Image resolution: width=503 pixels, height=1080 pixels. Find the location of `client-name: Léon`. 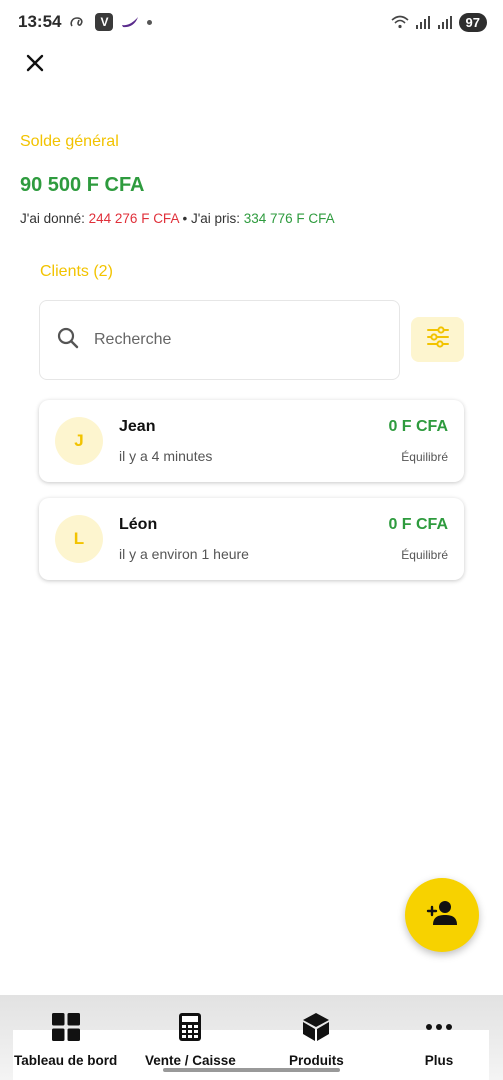

client-name: Léon is located at coordinates (138, 524).